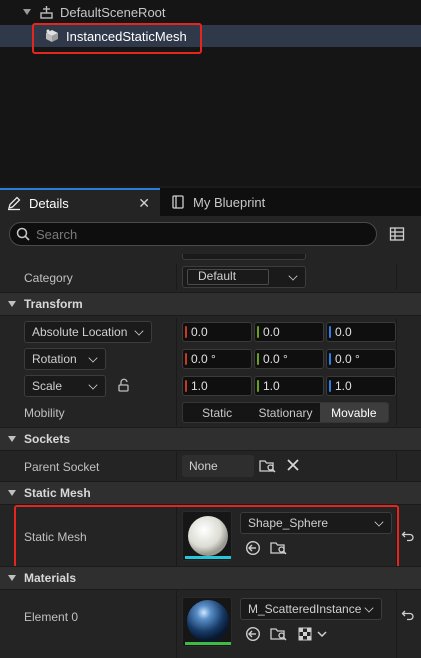 This screenshot has width=421, height=658. I want to click on lock-icon, so click(124, 385).